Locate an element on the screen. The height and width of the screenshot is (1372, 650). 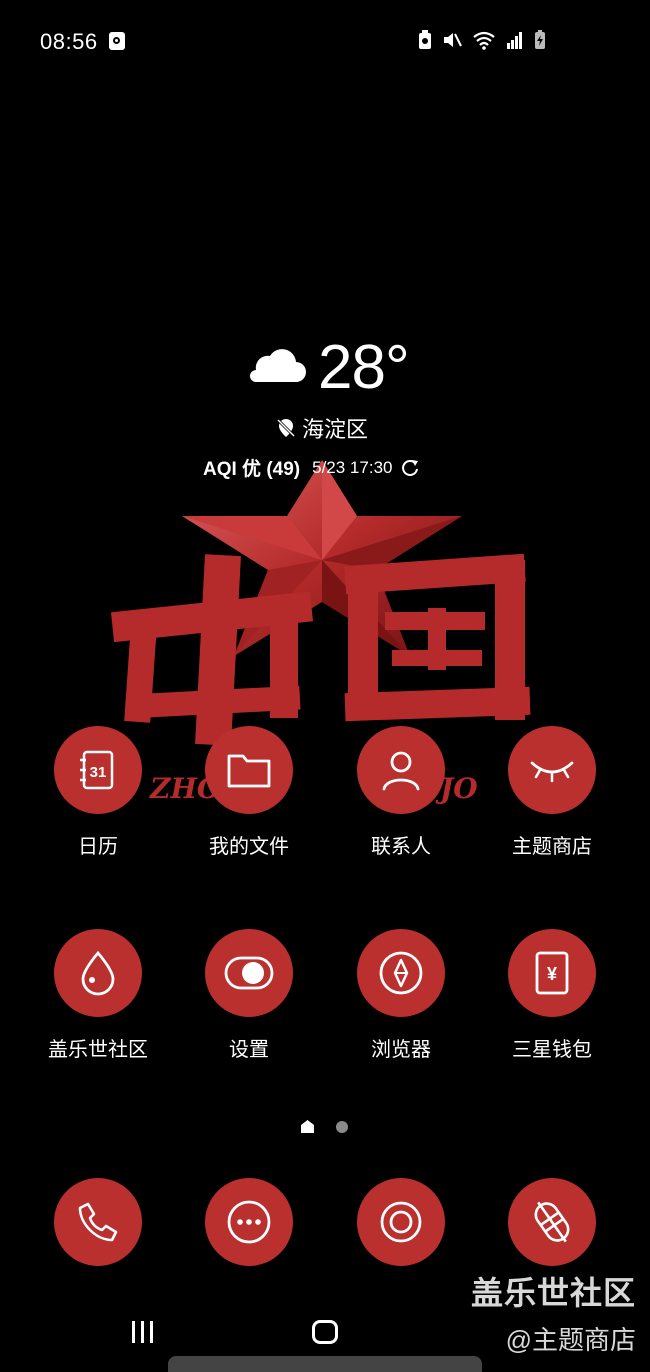
cloud-icon is located at coordinates (278, 365).